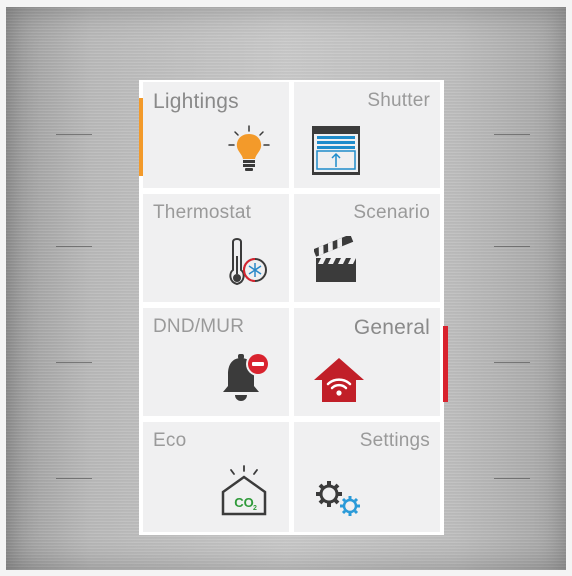 This screenshot has height=576, width=572. Describe the element at coordinates (335, 259) in the screenshot. I see `clapperboard-icon` at that location.